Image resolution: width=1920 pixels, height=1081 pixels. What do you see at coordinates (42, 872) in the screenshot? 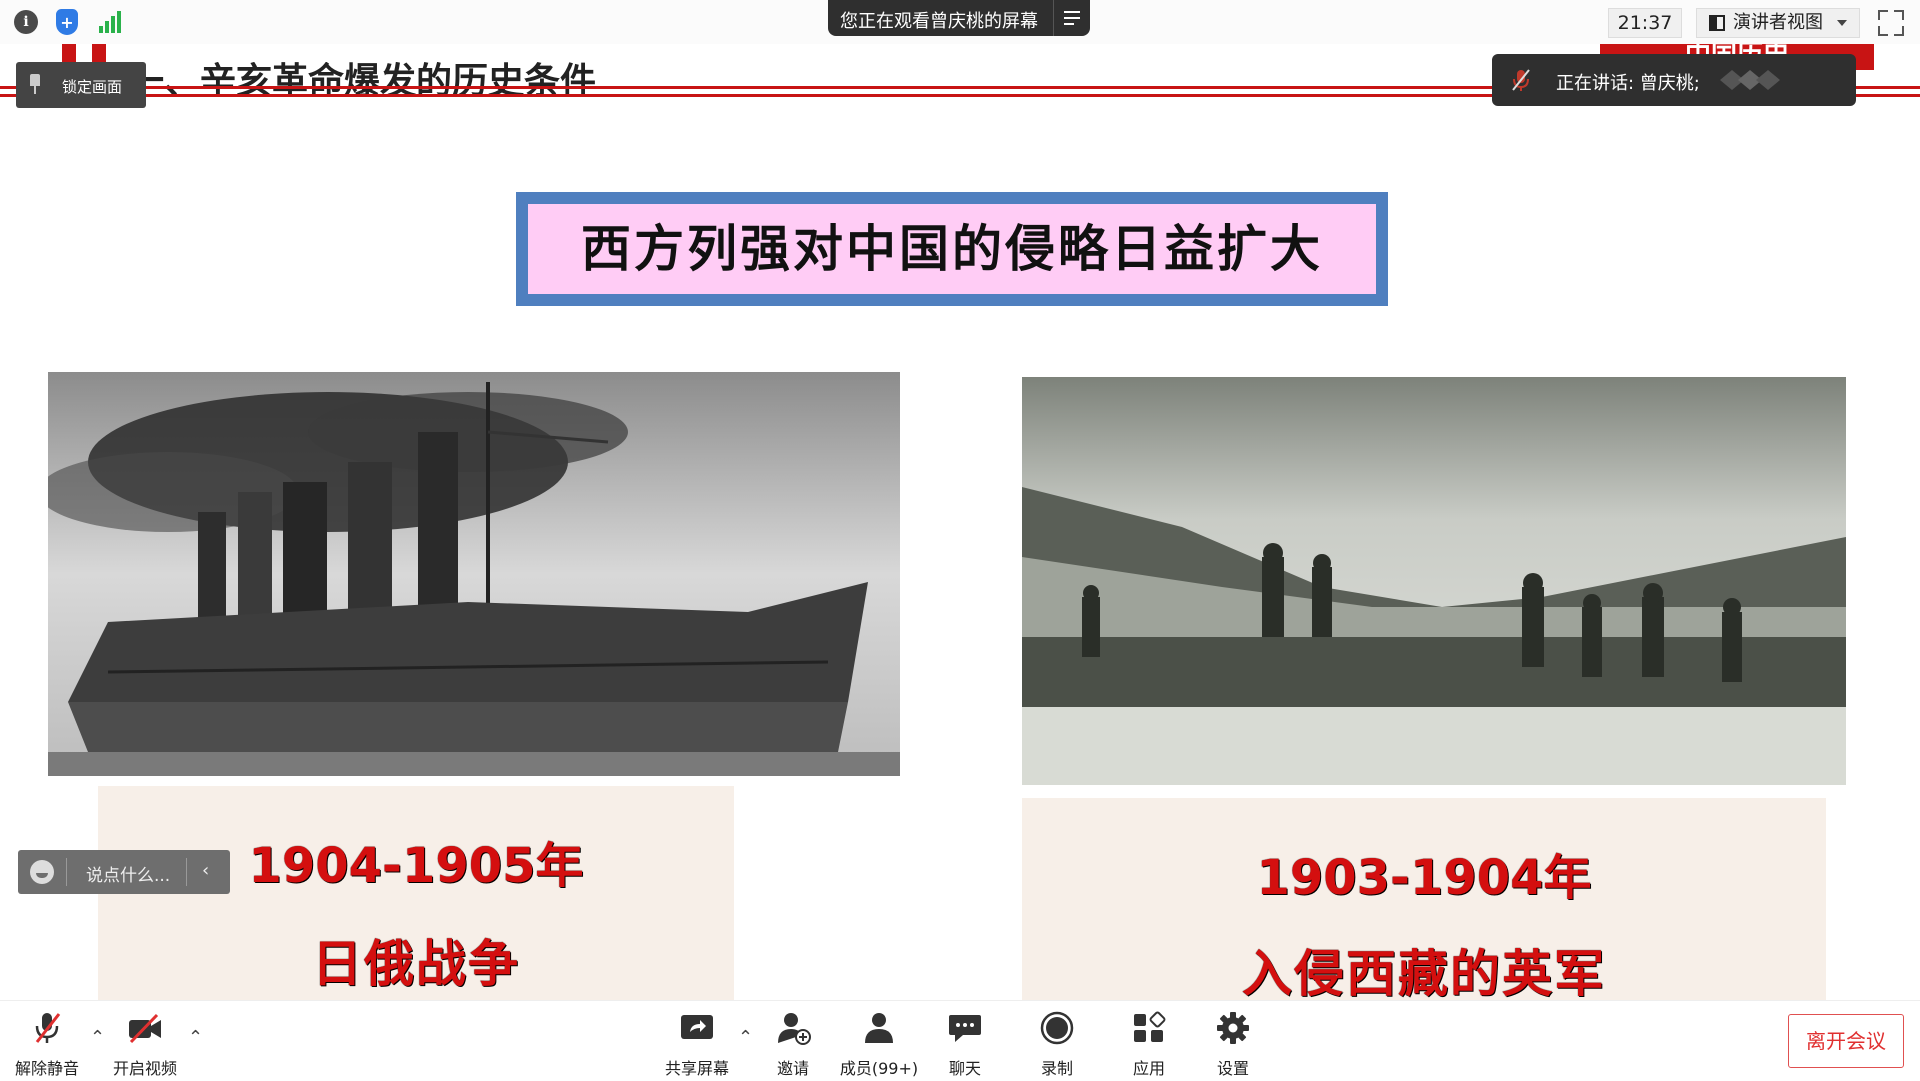
I see `emoji-icon` at bounding box center [42, 872].